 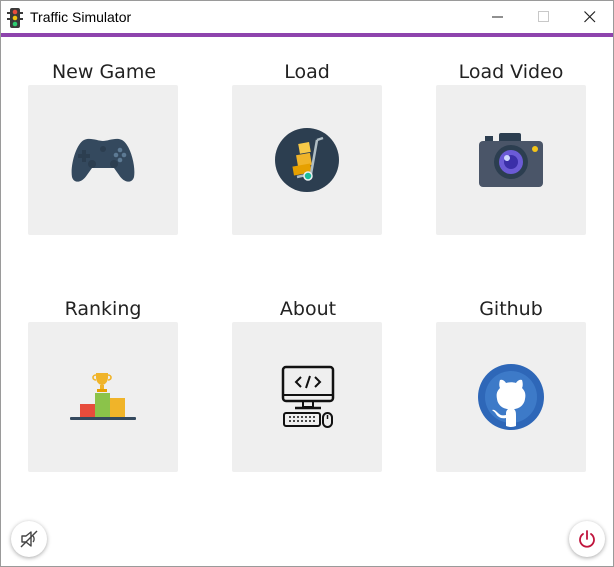 I want to click on maximize-button, so click(x=544, y=17).